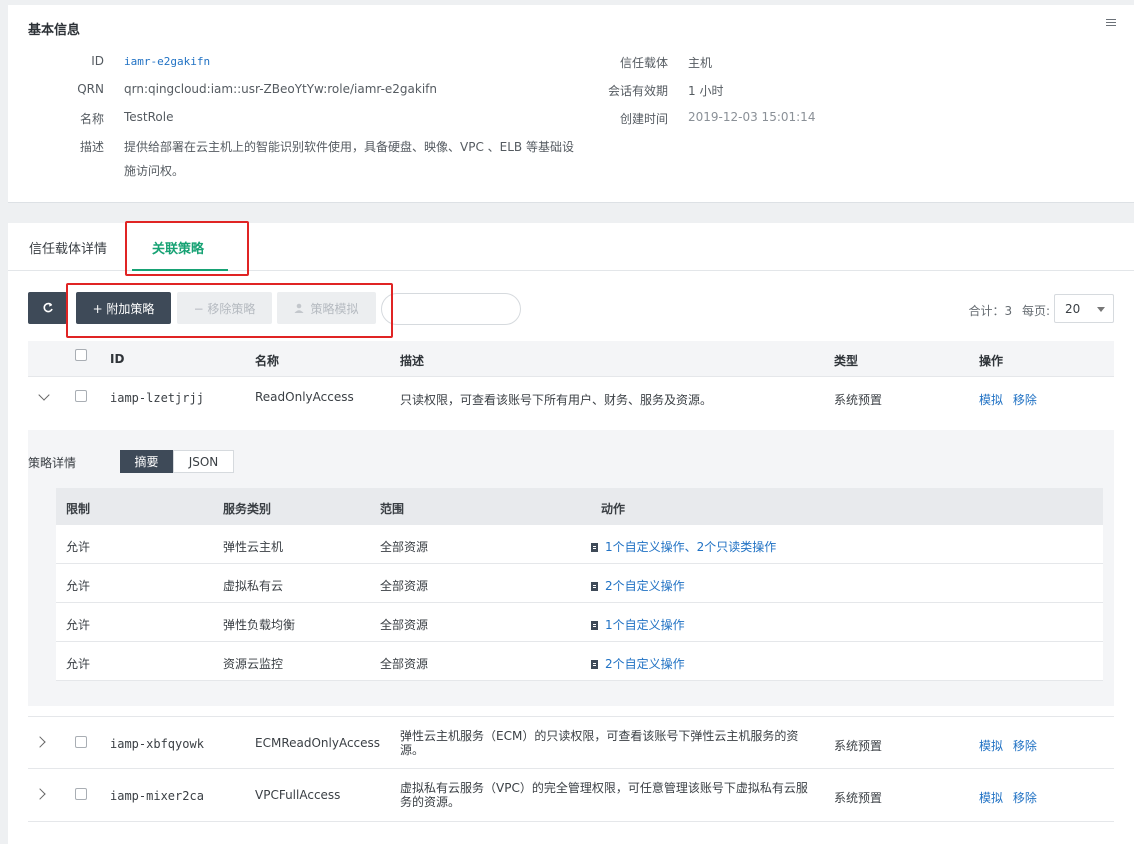 This screenshot has width=1134, height=844. Describe the element at coordinates (643, 119) in the screenshot. I see `created-label: 创建时间` at that location.